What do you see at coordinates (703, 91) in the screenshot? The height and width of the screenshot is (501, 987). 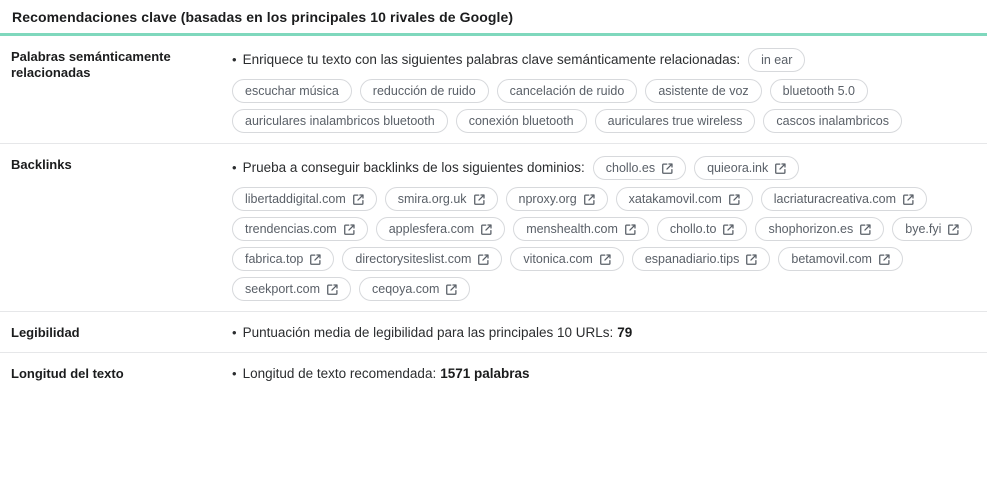 I see `keyword-chip: asistente de voz` at bounding box center [703, 91].